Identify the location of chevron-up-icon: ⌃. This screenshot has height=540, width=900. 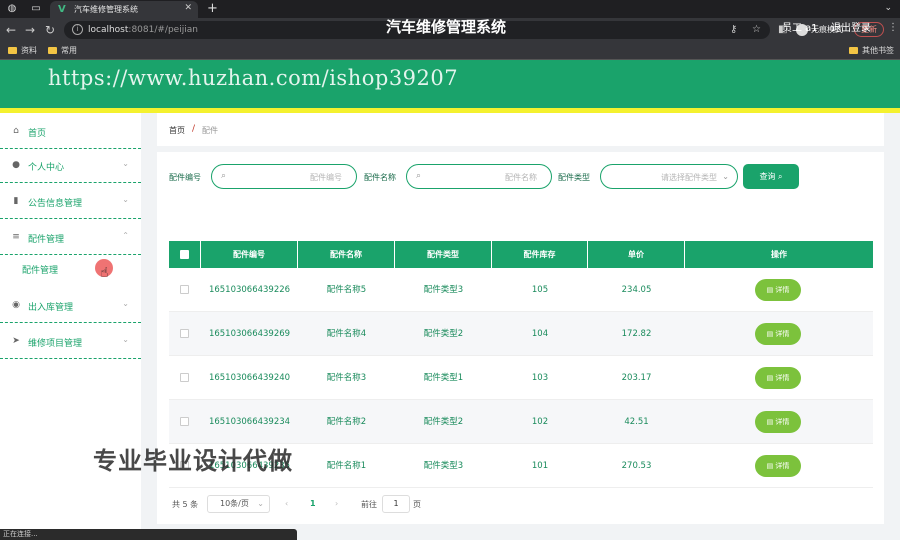
(125, 235).